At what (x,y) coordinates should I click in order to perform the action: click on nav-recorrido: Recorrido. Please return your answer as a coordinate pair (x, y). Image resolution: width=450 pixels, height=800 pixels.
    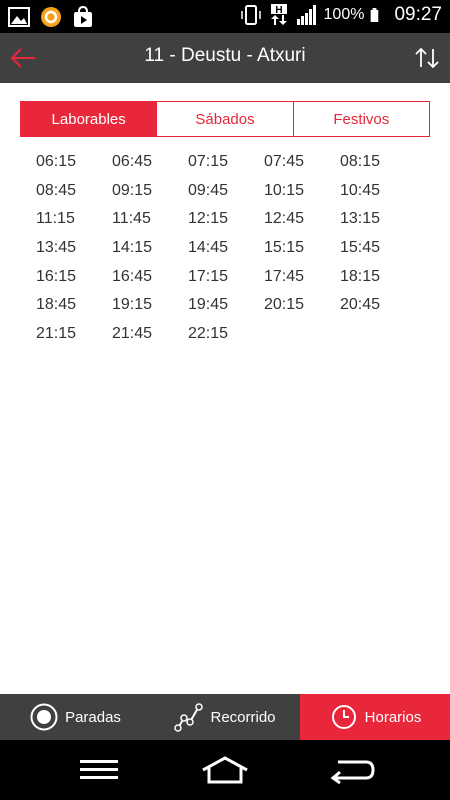
    Looking at the image, I should click on (225, 717).